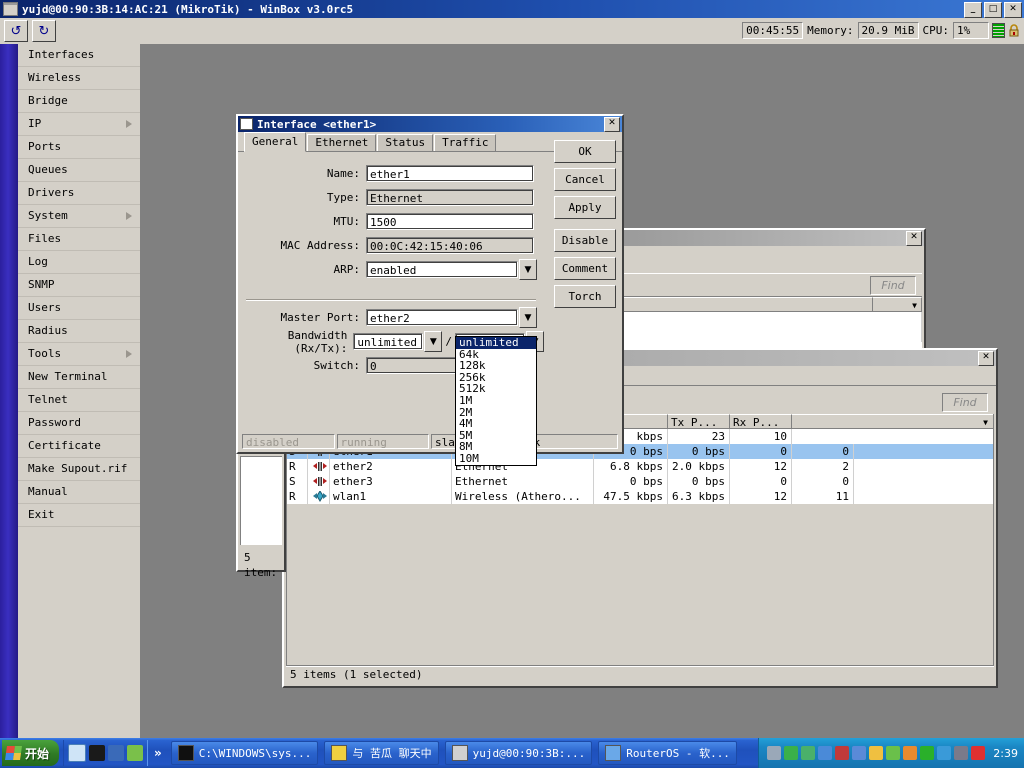 Image resolution: width=1024 pixels, height=768 pixels. What do you see at coordinates (761, 466) in the screenshot?
I see `row-tx-packets: 12` at bounding box center [761, 466].